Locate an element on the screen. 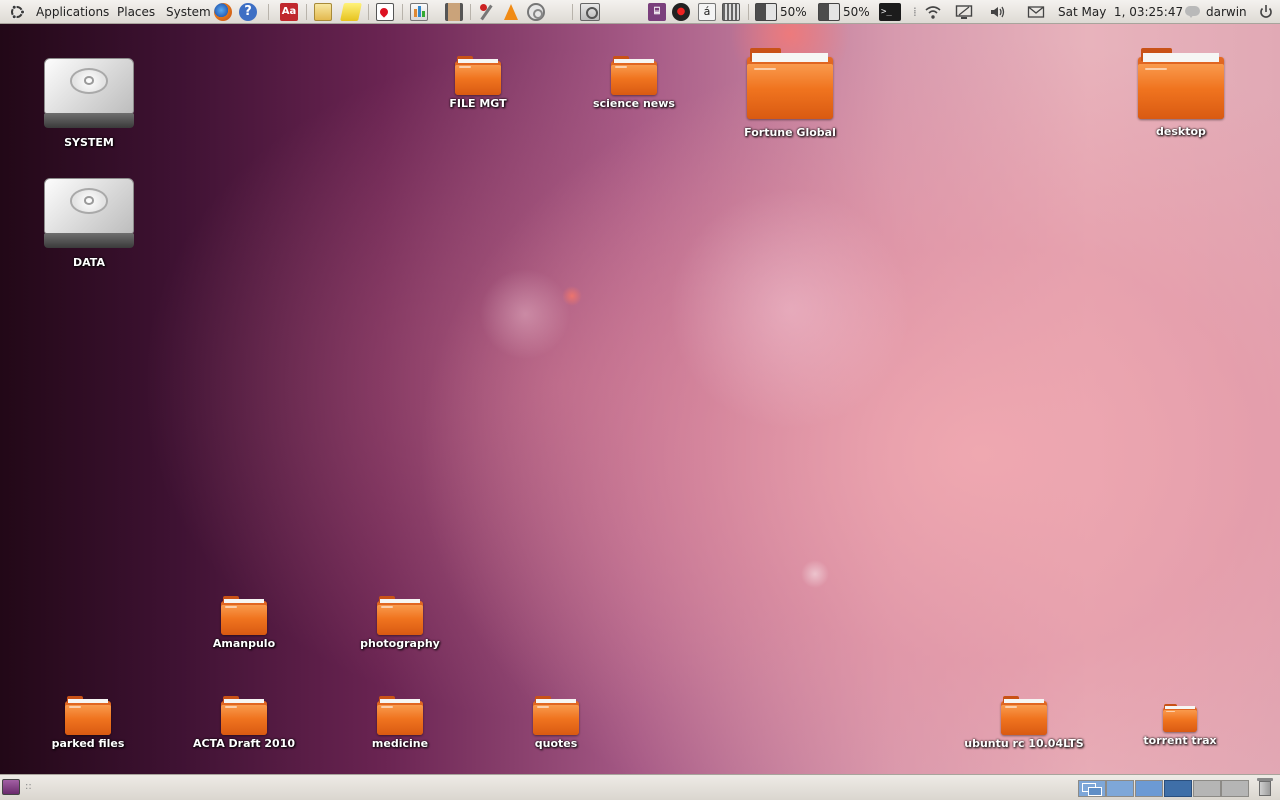  desktop-icon-label: quotes is located at coordinates (556, 743).